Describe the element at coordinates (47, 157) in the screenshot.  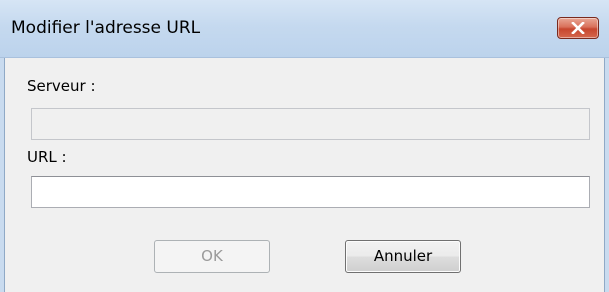
I see `url-label: URL :` at that location.